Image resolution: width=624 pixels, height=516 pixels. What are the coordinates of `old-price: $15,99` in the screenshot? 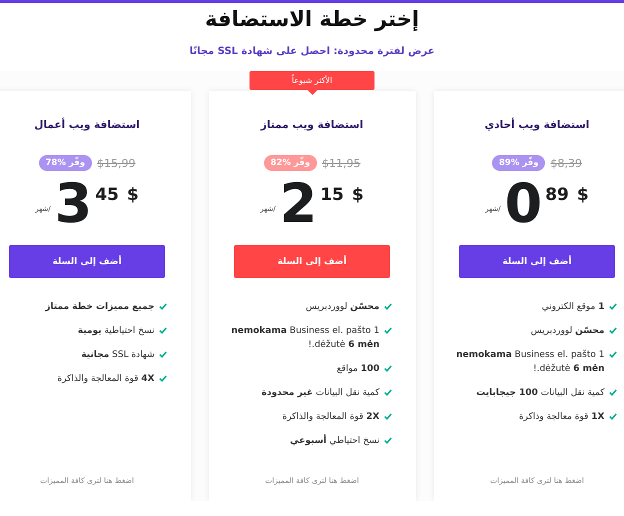 It's located at (116, 163).